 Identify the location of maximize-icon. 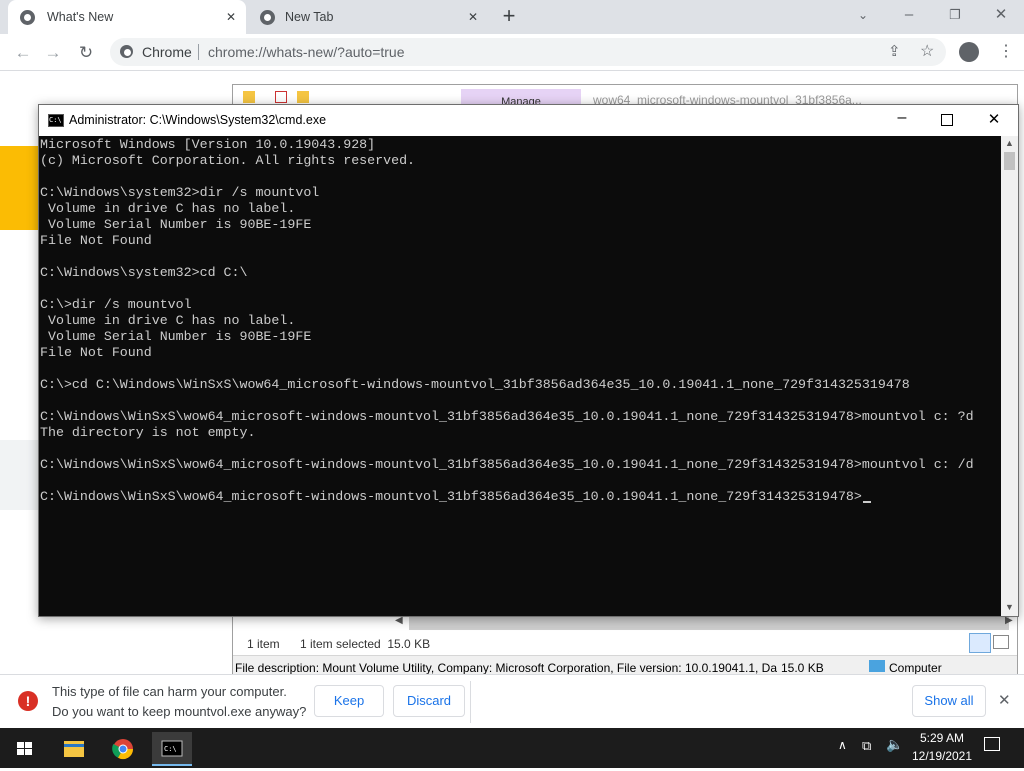
(947, 120).